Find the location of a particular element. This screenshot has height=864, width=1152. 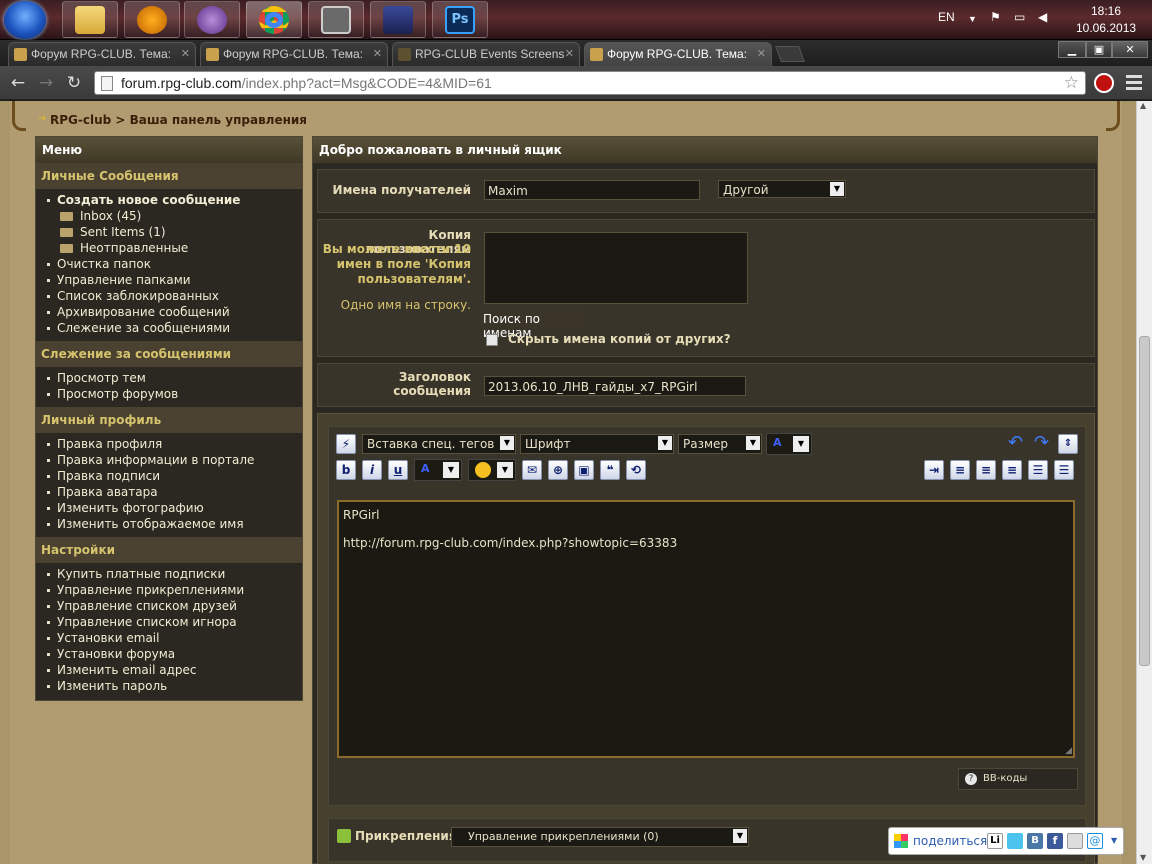

sidebar-item-blocked: Список заблокированных is located at coordinates (169, 297).